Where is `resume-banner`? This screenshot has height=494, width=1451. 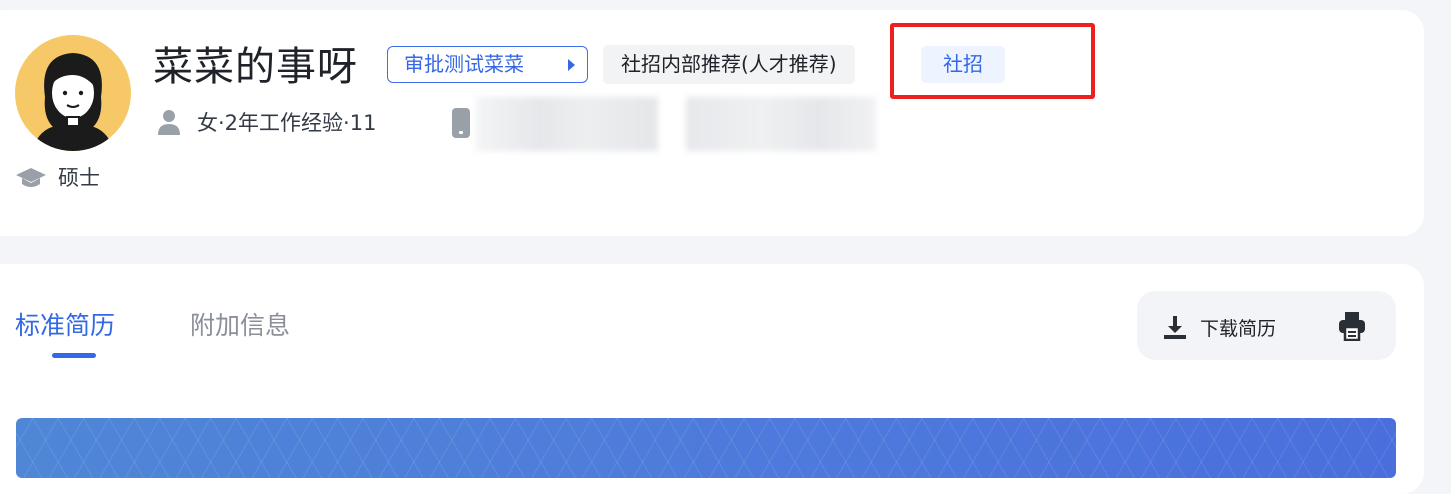
resume-banner is located at coordinates (706, 448).